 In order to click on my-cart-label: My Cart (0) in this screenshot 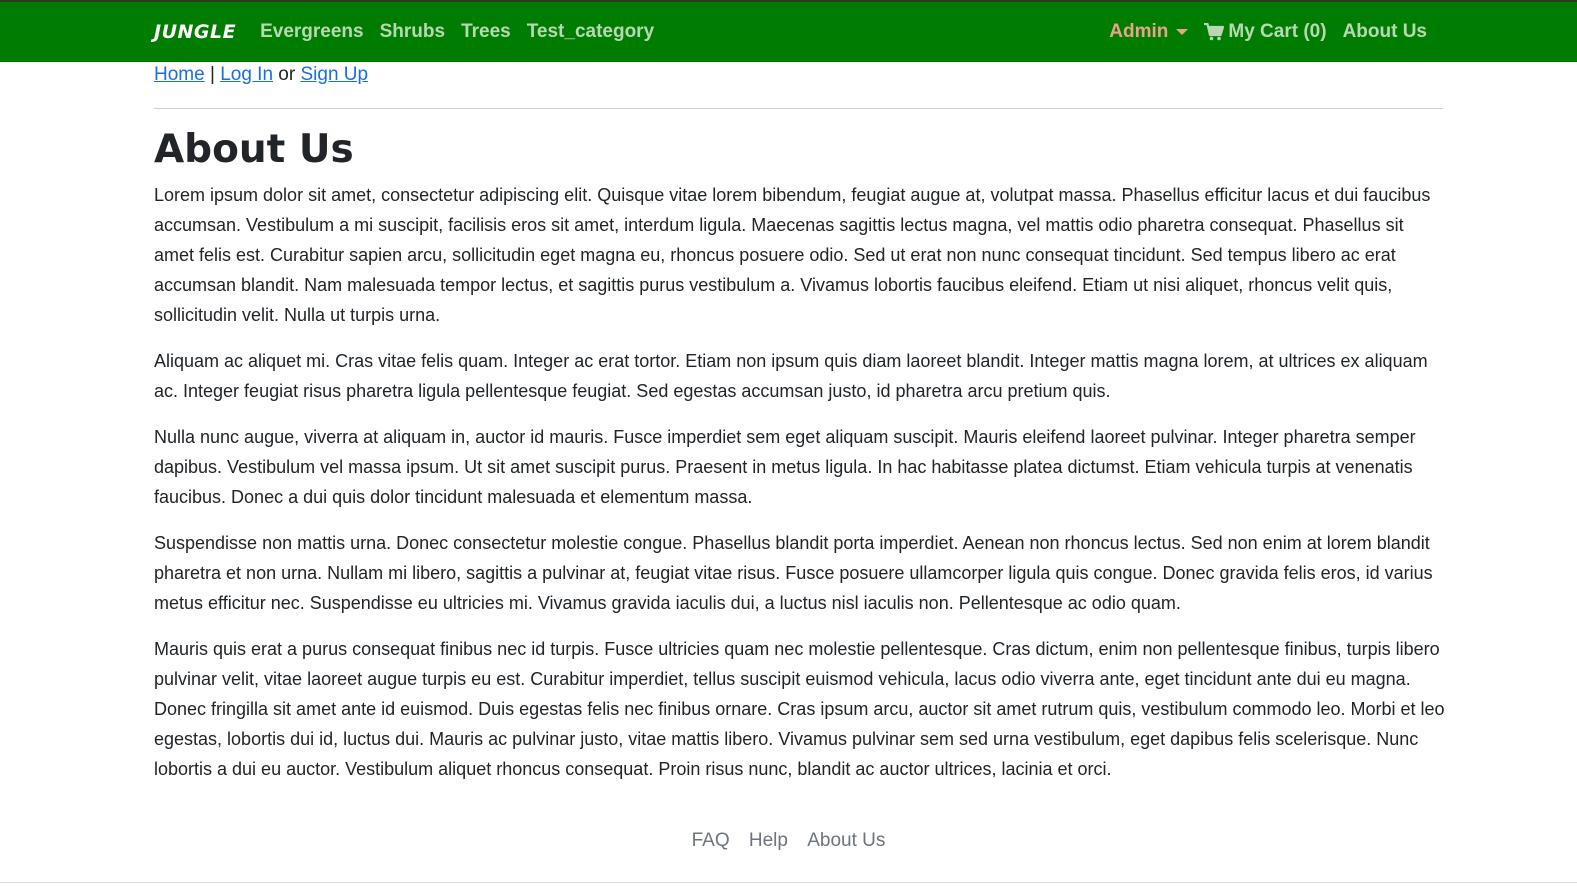, I will do `click(1277, 31)`.